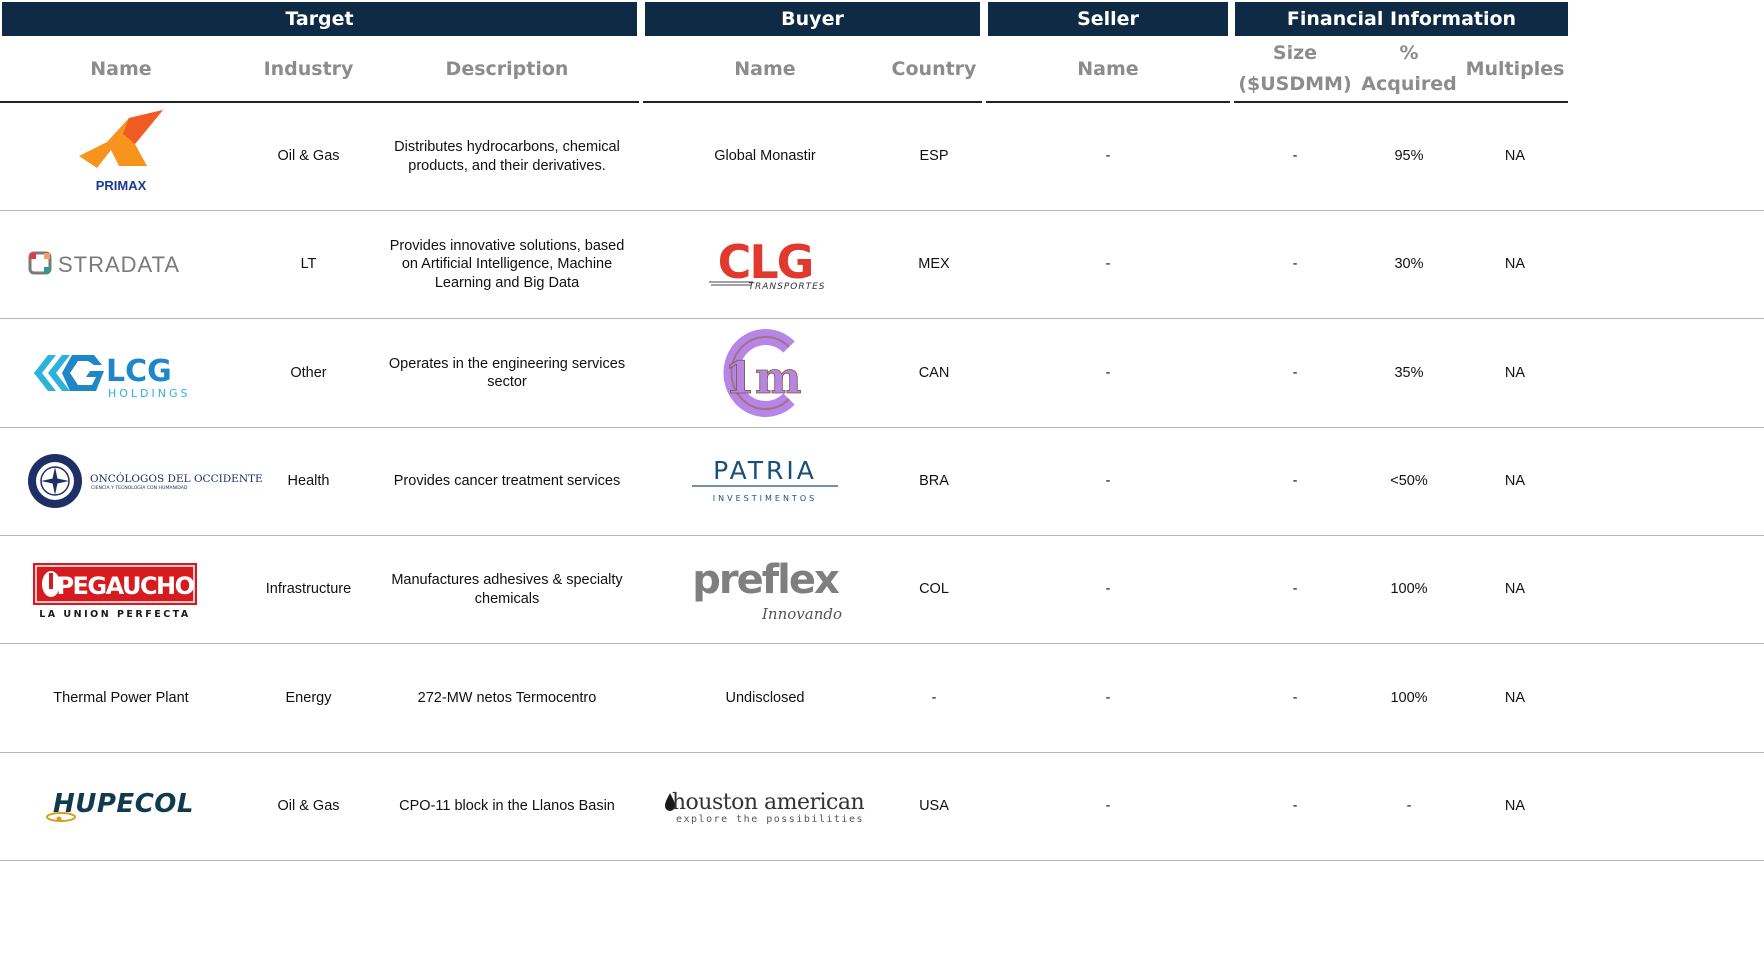 The image size is (1764, 970). Describe the element at coordinates (1409, 481) in the screenshot. I see `acquired-cell: <50%` at that location.